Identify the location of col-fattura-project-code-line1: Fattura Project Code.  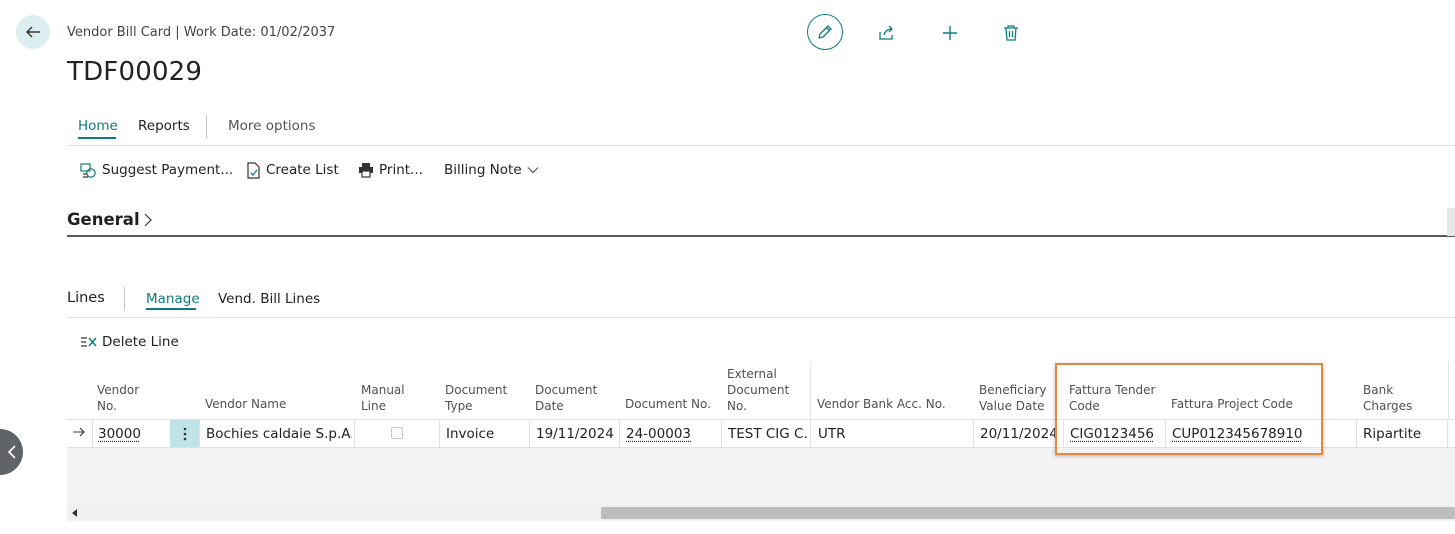
(1232, 404).